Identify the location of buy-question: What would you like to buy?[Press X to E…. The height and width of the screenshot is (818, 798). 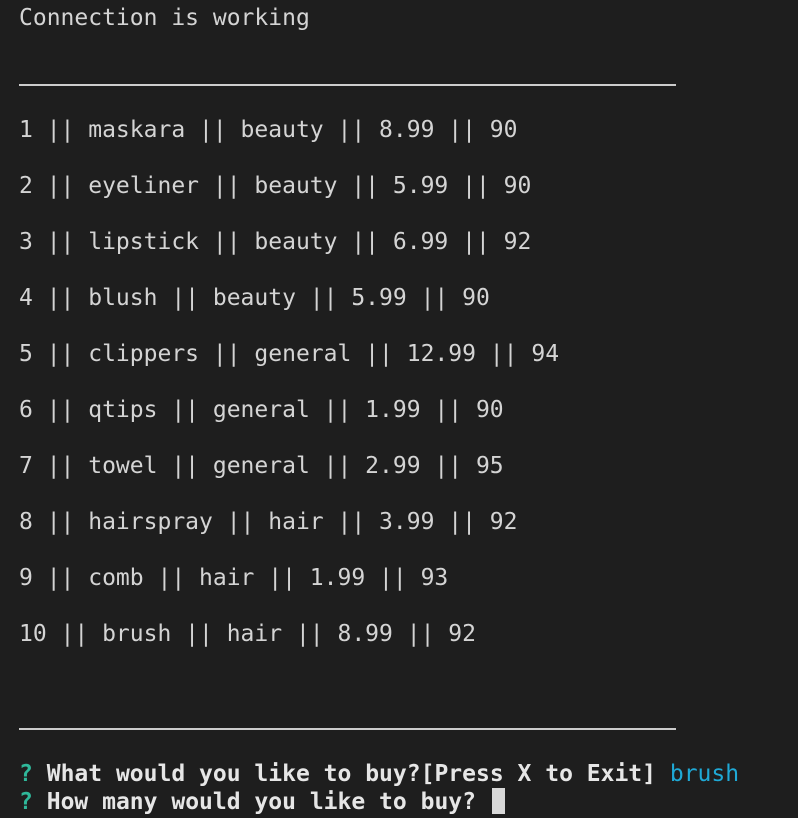
(351, 774).